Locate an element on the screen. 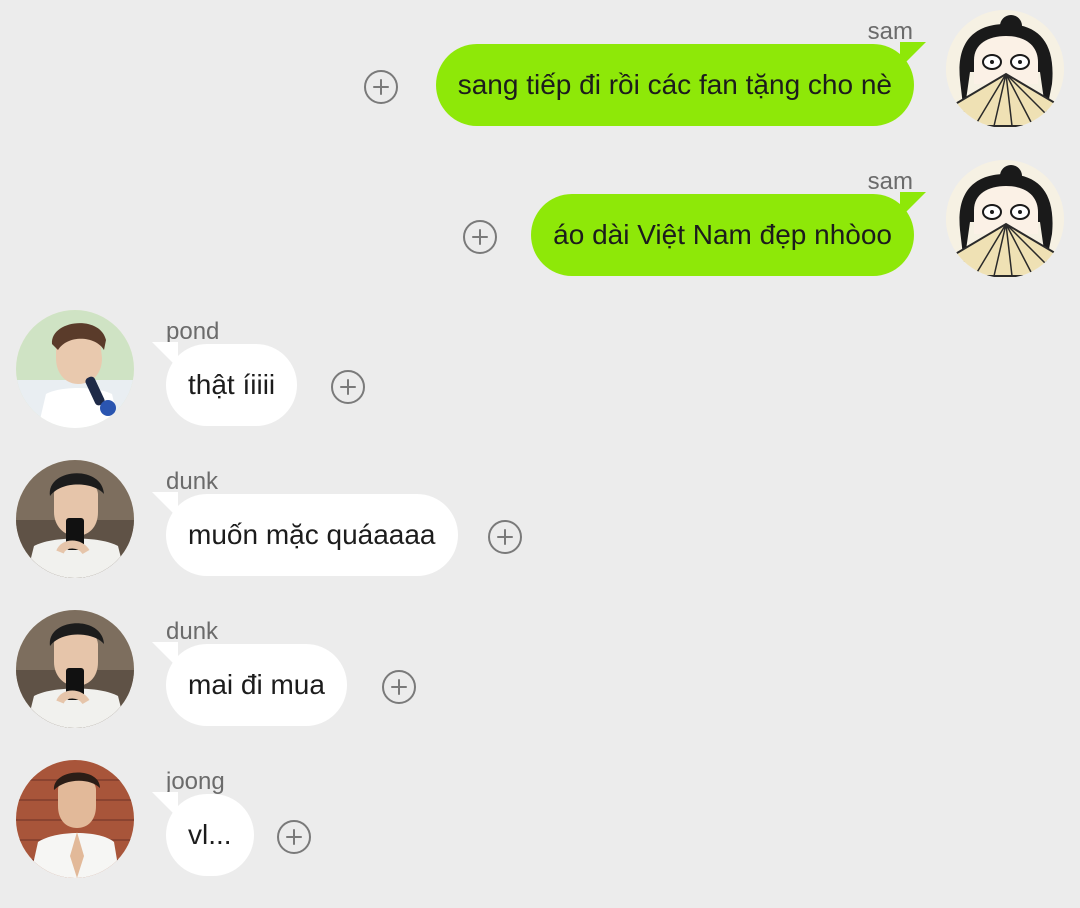 The width and height of the screenshot is (1080, 908). message-row-incoming: pond thật íiiii is located at coordinates (540, 365).